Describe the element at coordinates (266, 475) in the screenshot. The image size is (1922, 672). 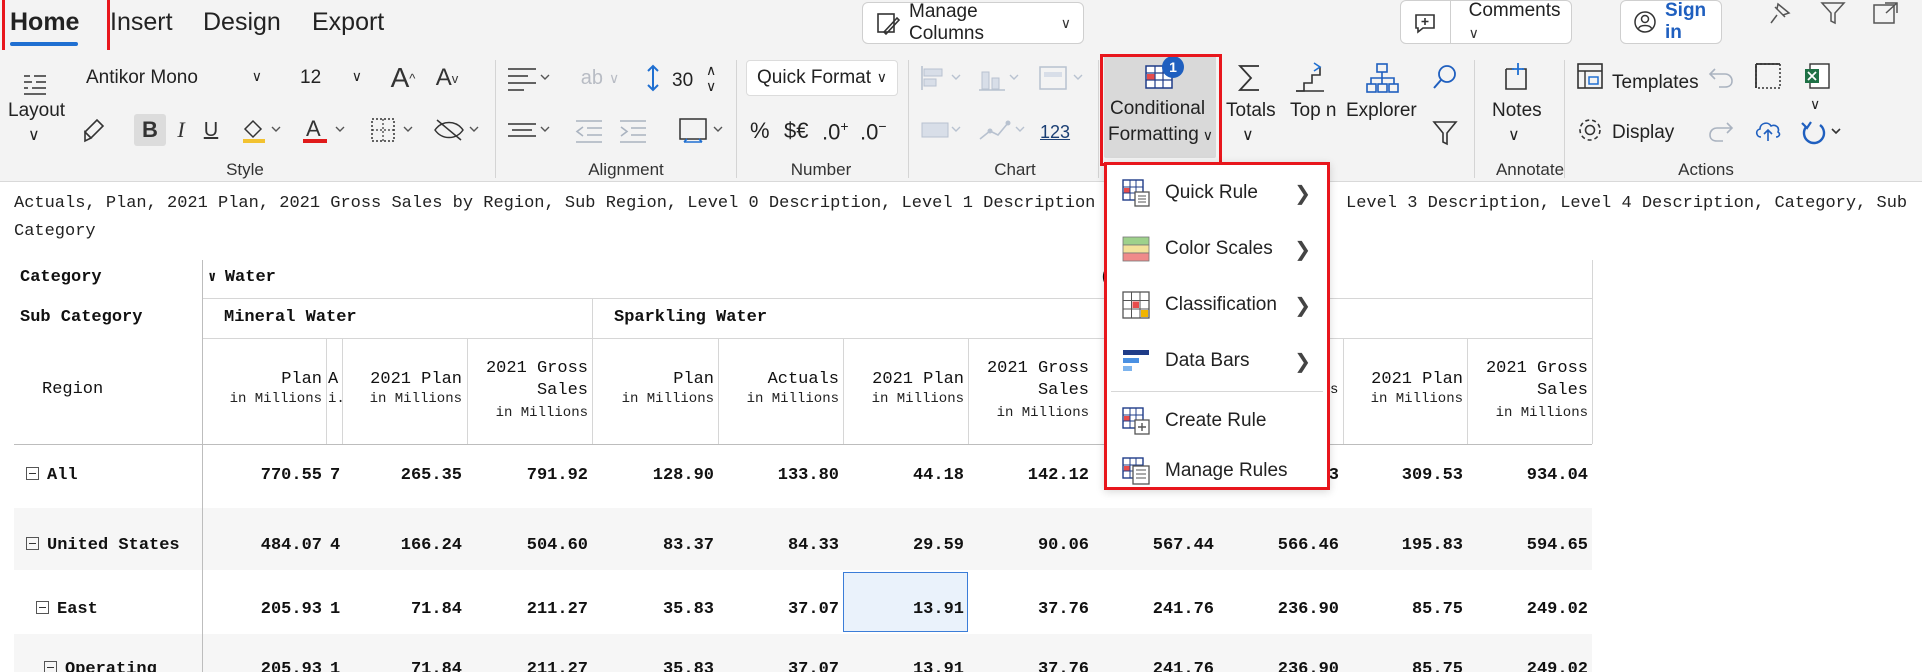
I see `table-cell: 770.55` at that location.